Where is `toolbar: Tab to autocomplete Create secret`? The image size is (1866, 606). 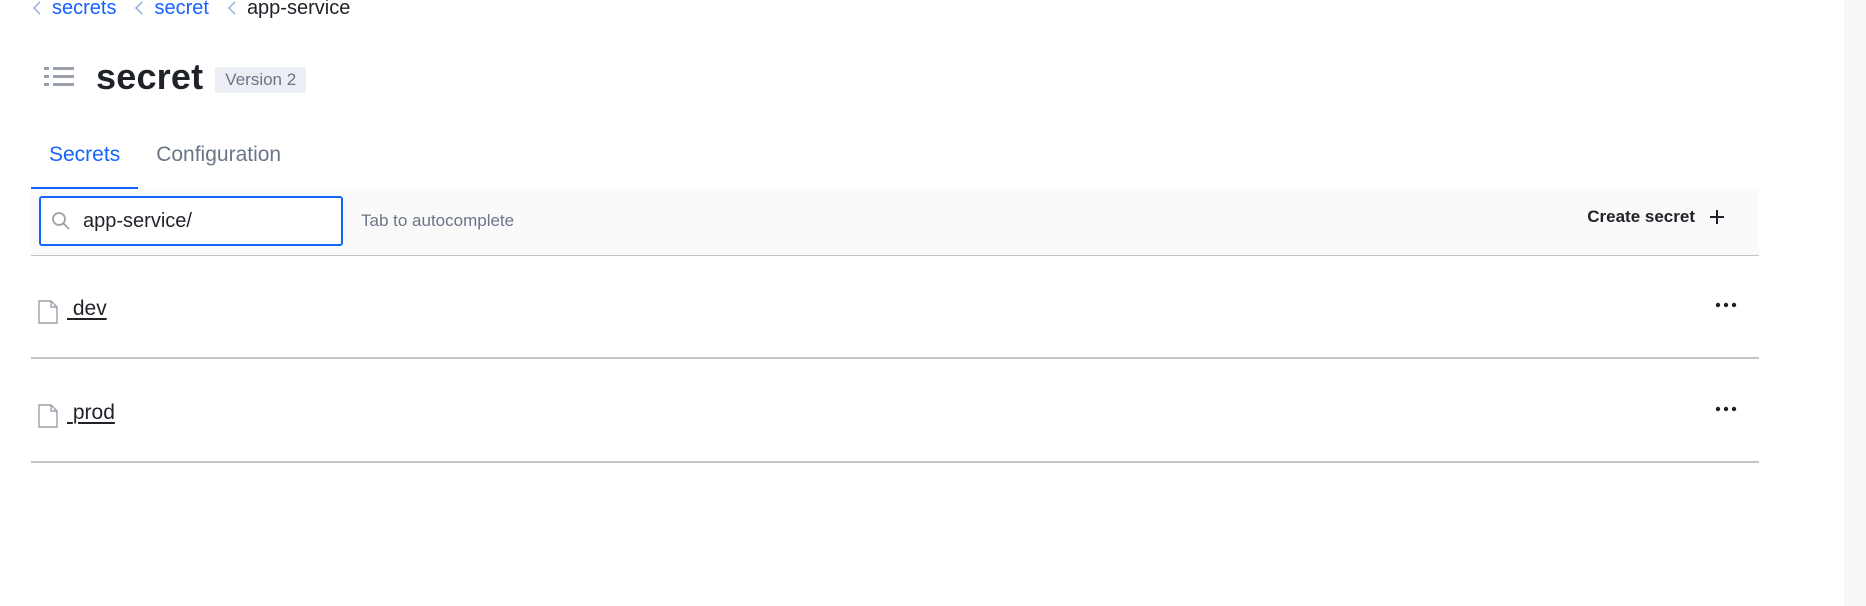 toolbar: Tab to autocomplete Create secret is located at coordinates (895, 222).